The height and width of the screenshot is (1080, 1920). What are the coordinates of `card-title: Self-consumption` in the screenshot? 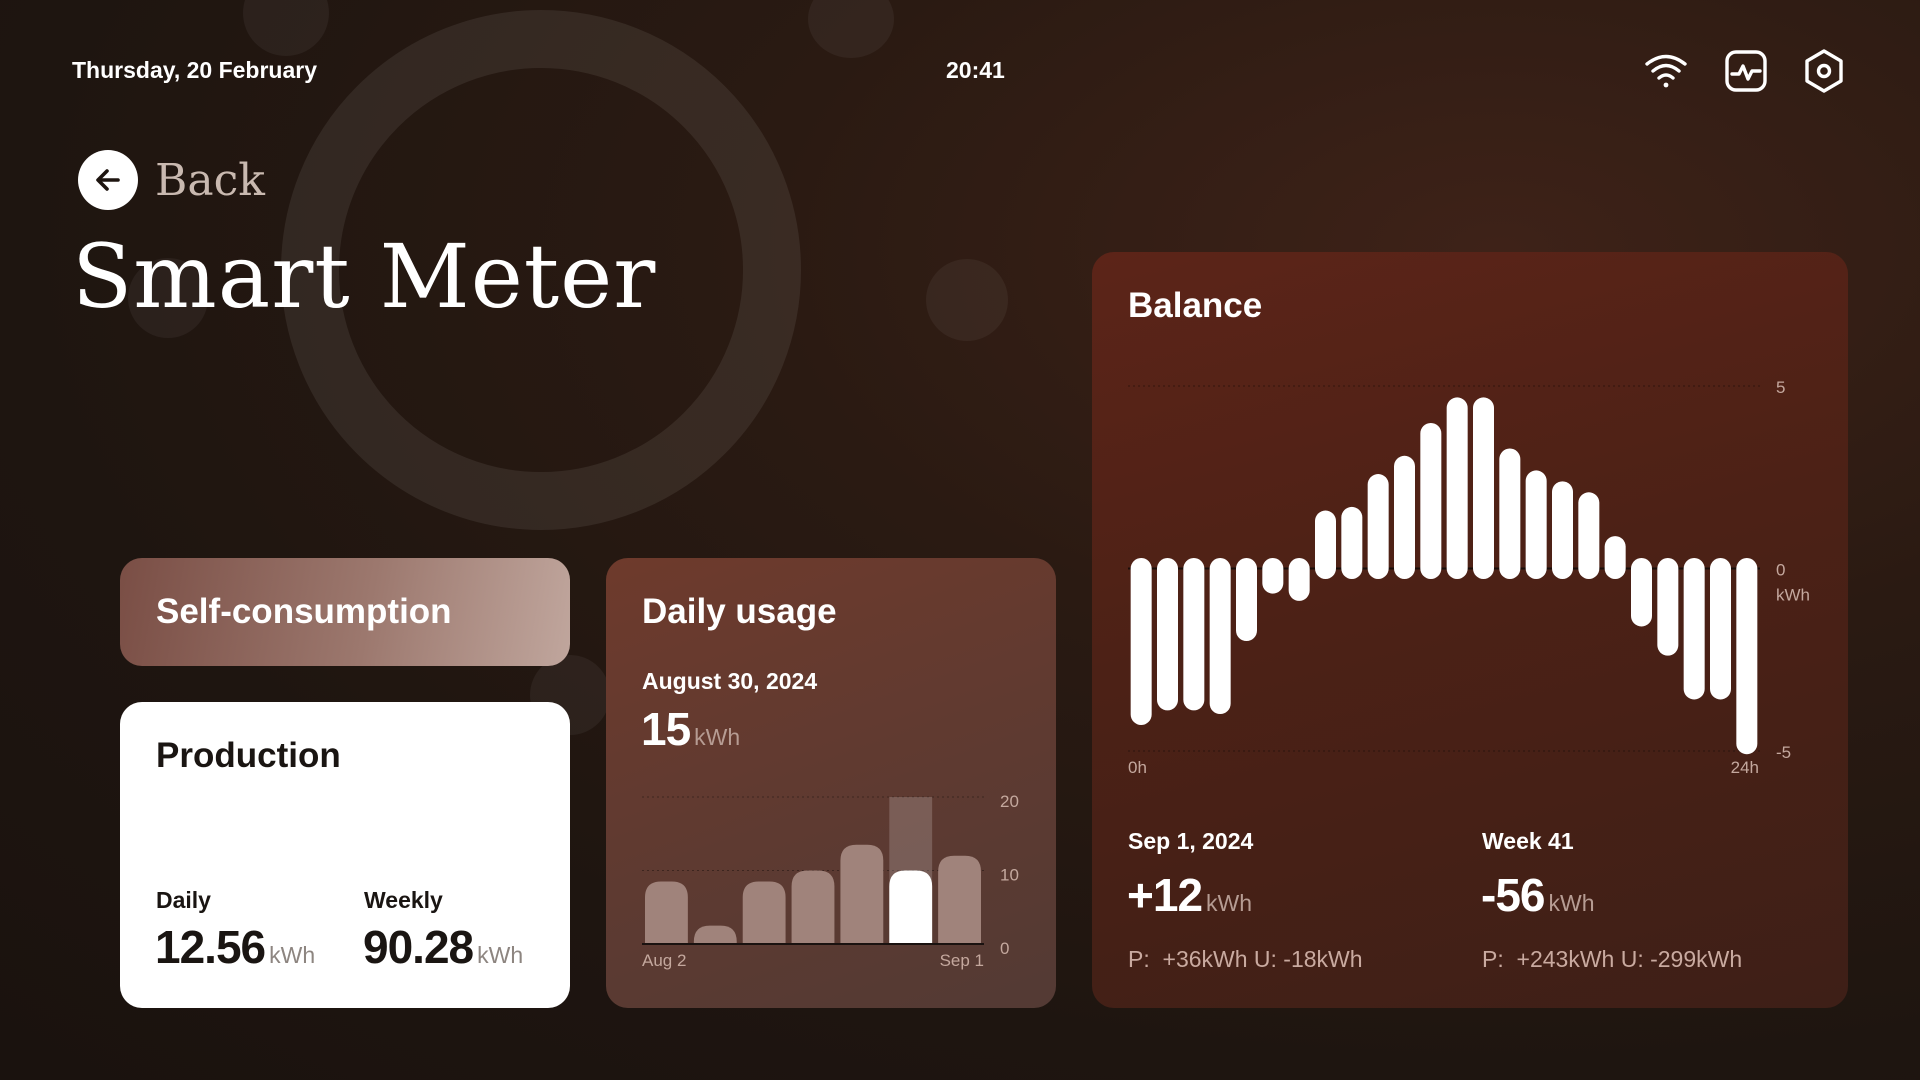 It's located at (304, 611).